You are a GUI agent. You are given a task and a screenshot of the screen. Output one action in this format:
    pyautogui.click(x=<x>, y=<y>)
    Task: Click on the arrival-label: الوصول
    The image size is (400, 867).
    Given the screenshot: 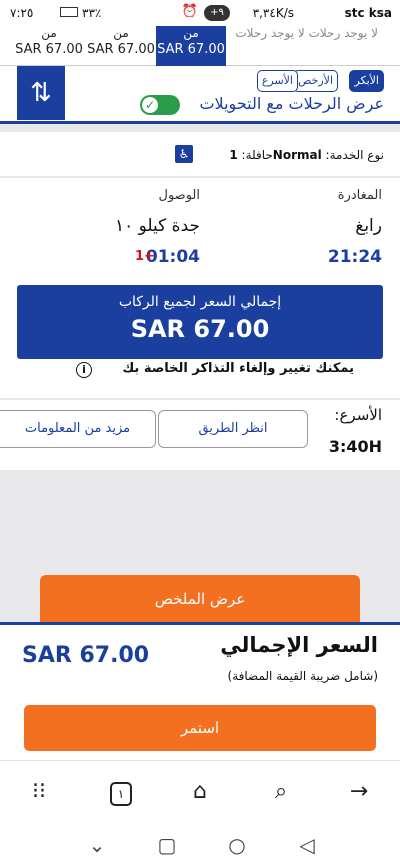 What is the action you would take?
    pyautogui.click(x=179, y=195)
    